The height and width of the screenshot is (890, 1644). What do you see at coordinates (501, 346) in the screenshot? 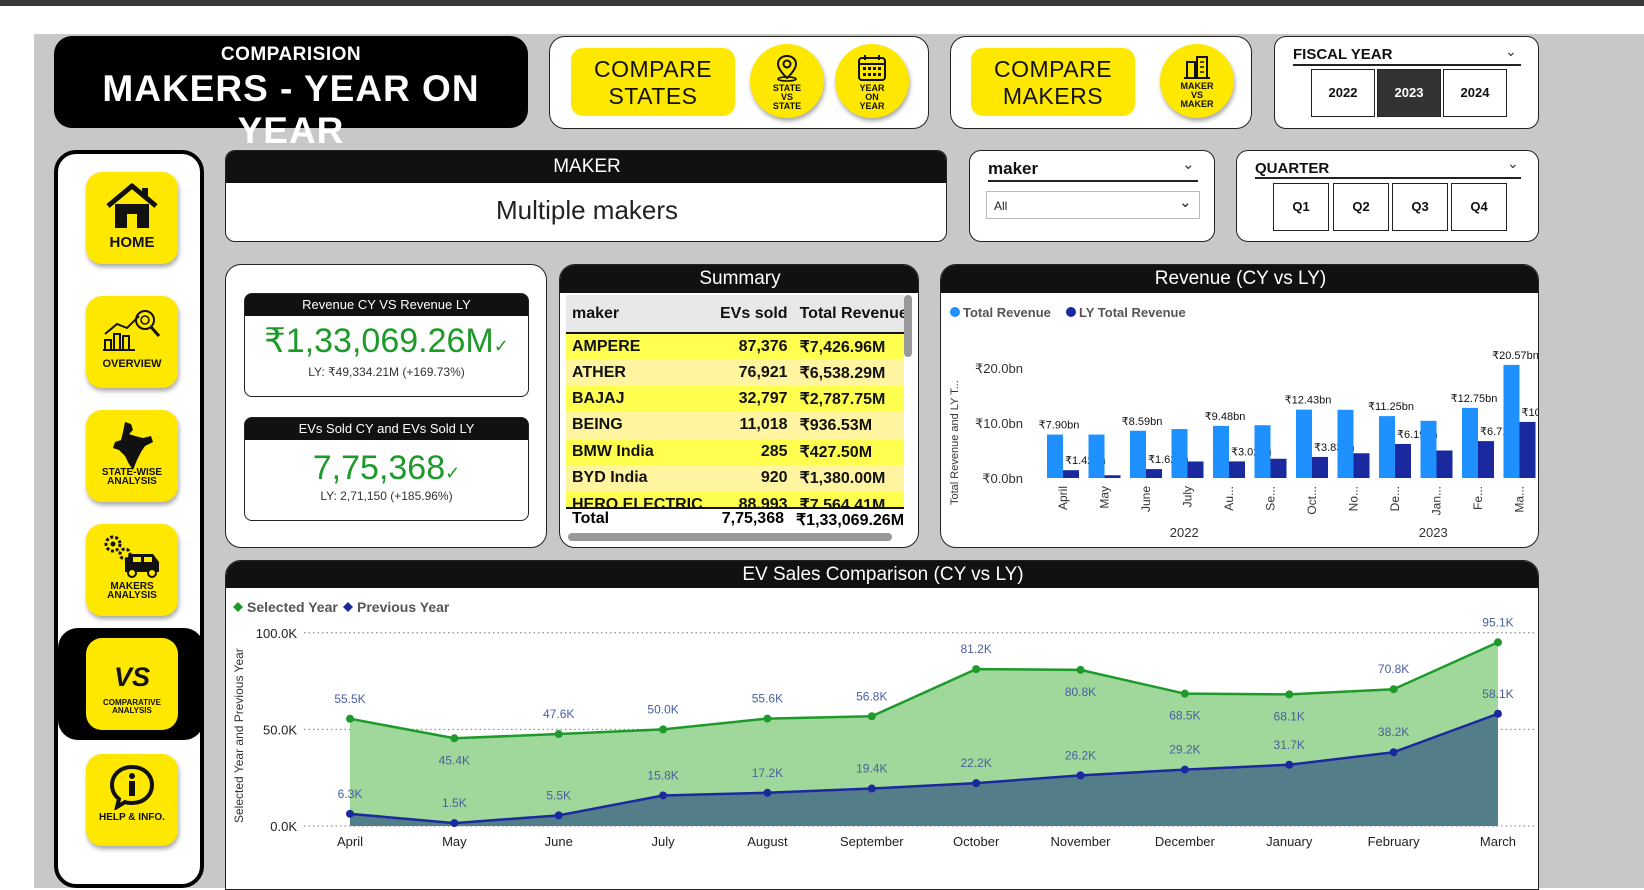
I see `checkmark-icon: ✓` at bounding box center [501, 346].